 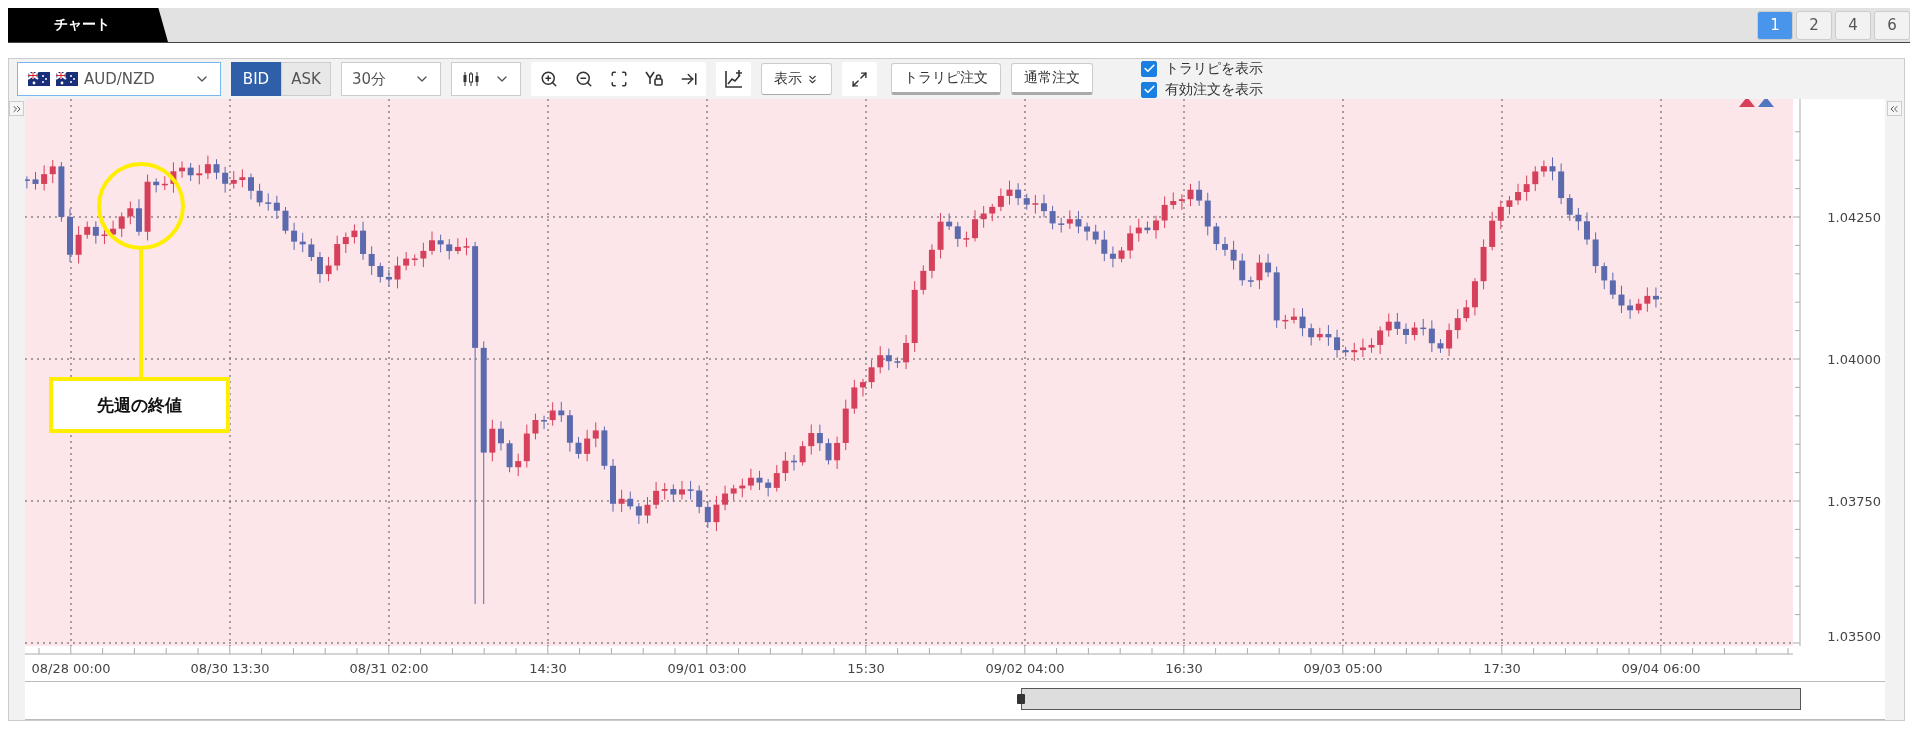 What do you see at coordinates (1410, 699) in the screenshot?
I see `navigator-window` at bounding box center [1410, 699].